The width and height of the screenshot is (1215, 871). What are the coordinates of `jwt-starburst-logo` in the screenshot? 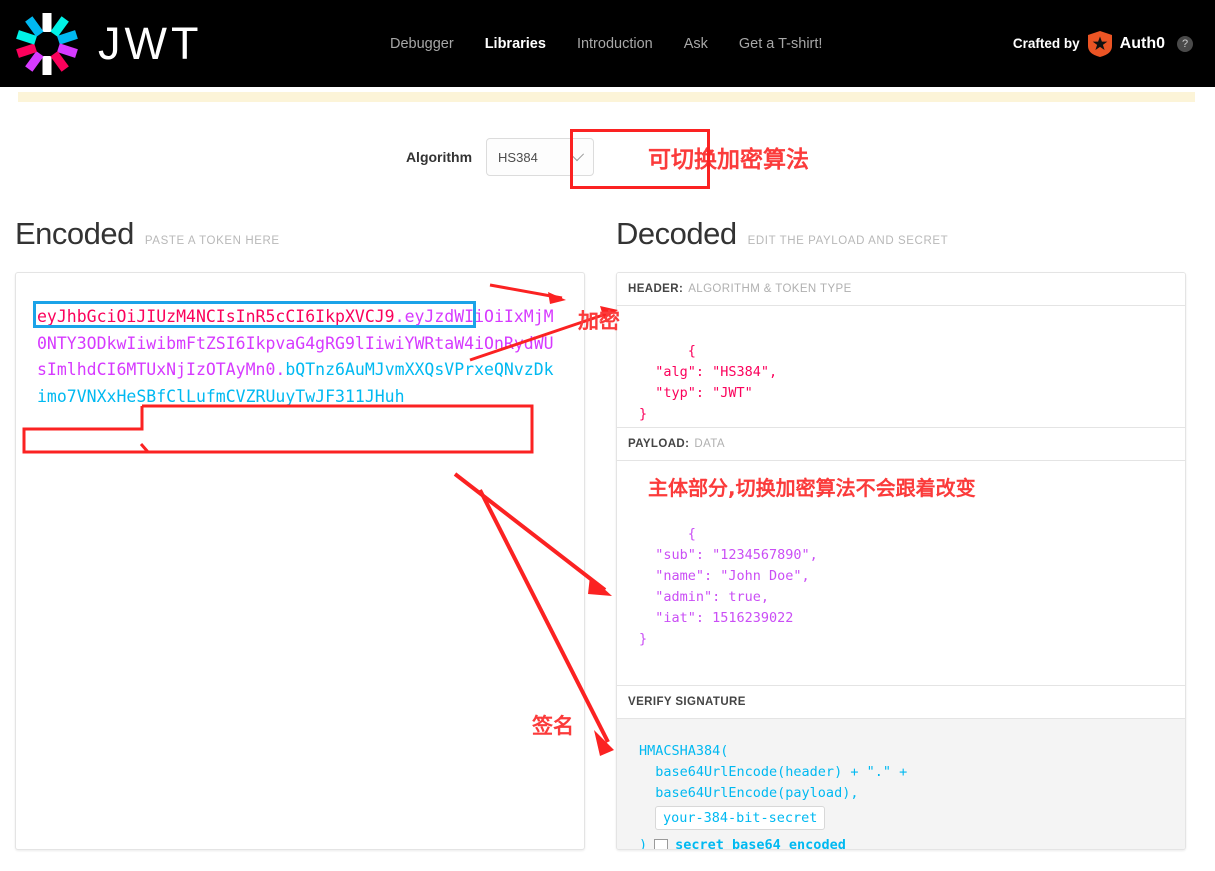 It's located at (47, 44).